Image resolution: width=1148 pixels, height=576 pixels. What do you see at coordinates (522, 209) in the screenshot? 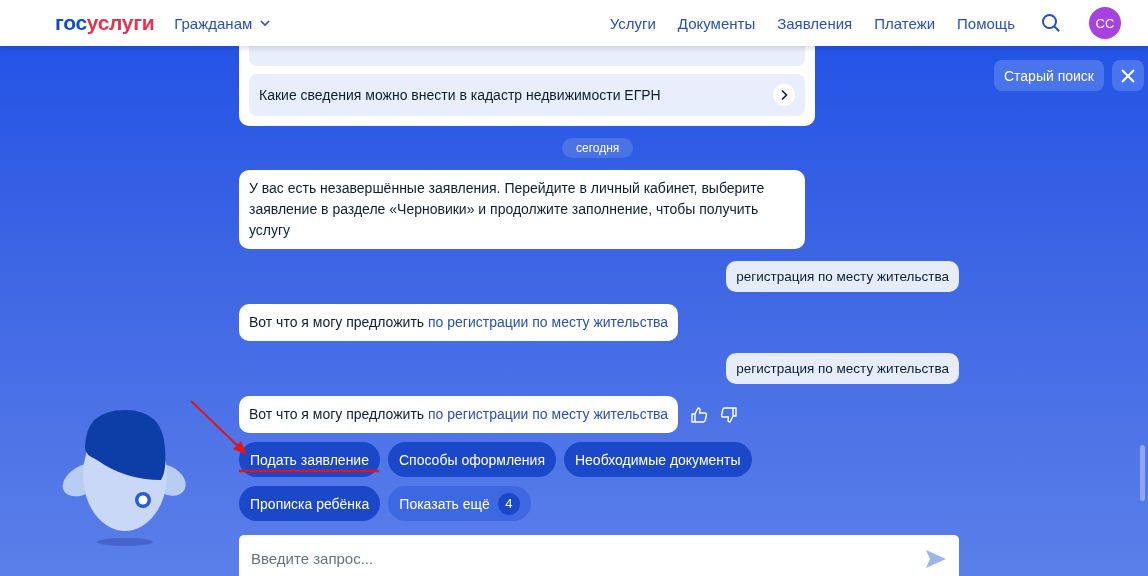
I see `bot-message: У вас есть незавершённые заявления. Перейдите в личный кабинет, выберите заявление в разделе «Черновики» и продолжите заполнение, чтобы получить услугу` at bounding box center [522, 209].